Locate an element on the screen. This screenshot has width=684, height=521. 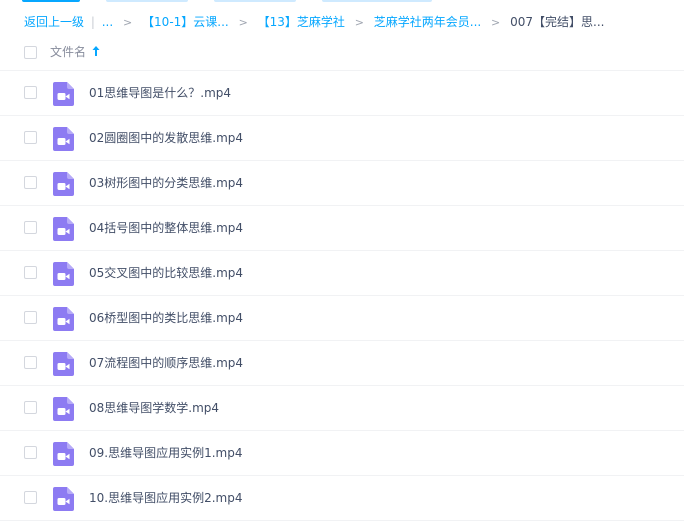
file-name: 04括号图中的整体思维.mp4 is located at coordinates (166, 228).